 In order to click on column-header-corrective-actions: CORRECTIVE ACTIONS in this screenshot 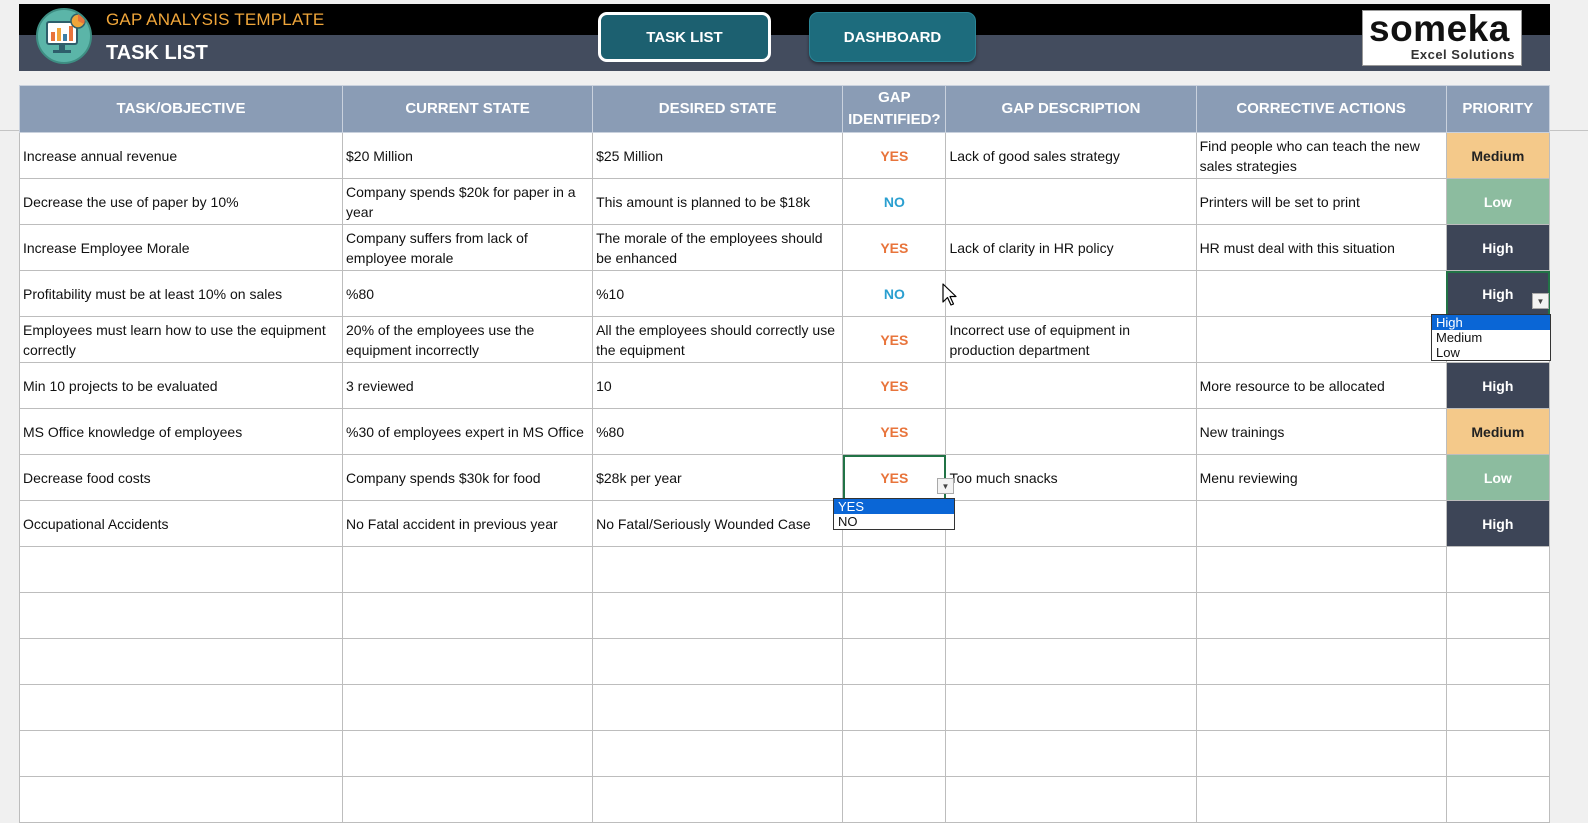, I will do `click(1321, 109)`.